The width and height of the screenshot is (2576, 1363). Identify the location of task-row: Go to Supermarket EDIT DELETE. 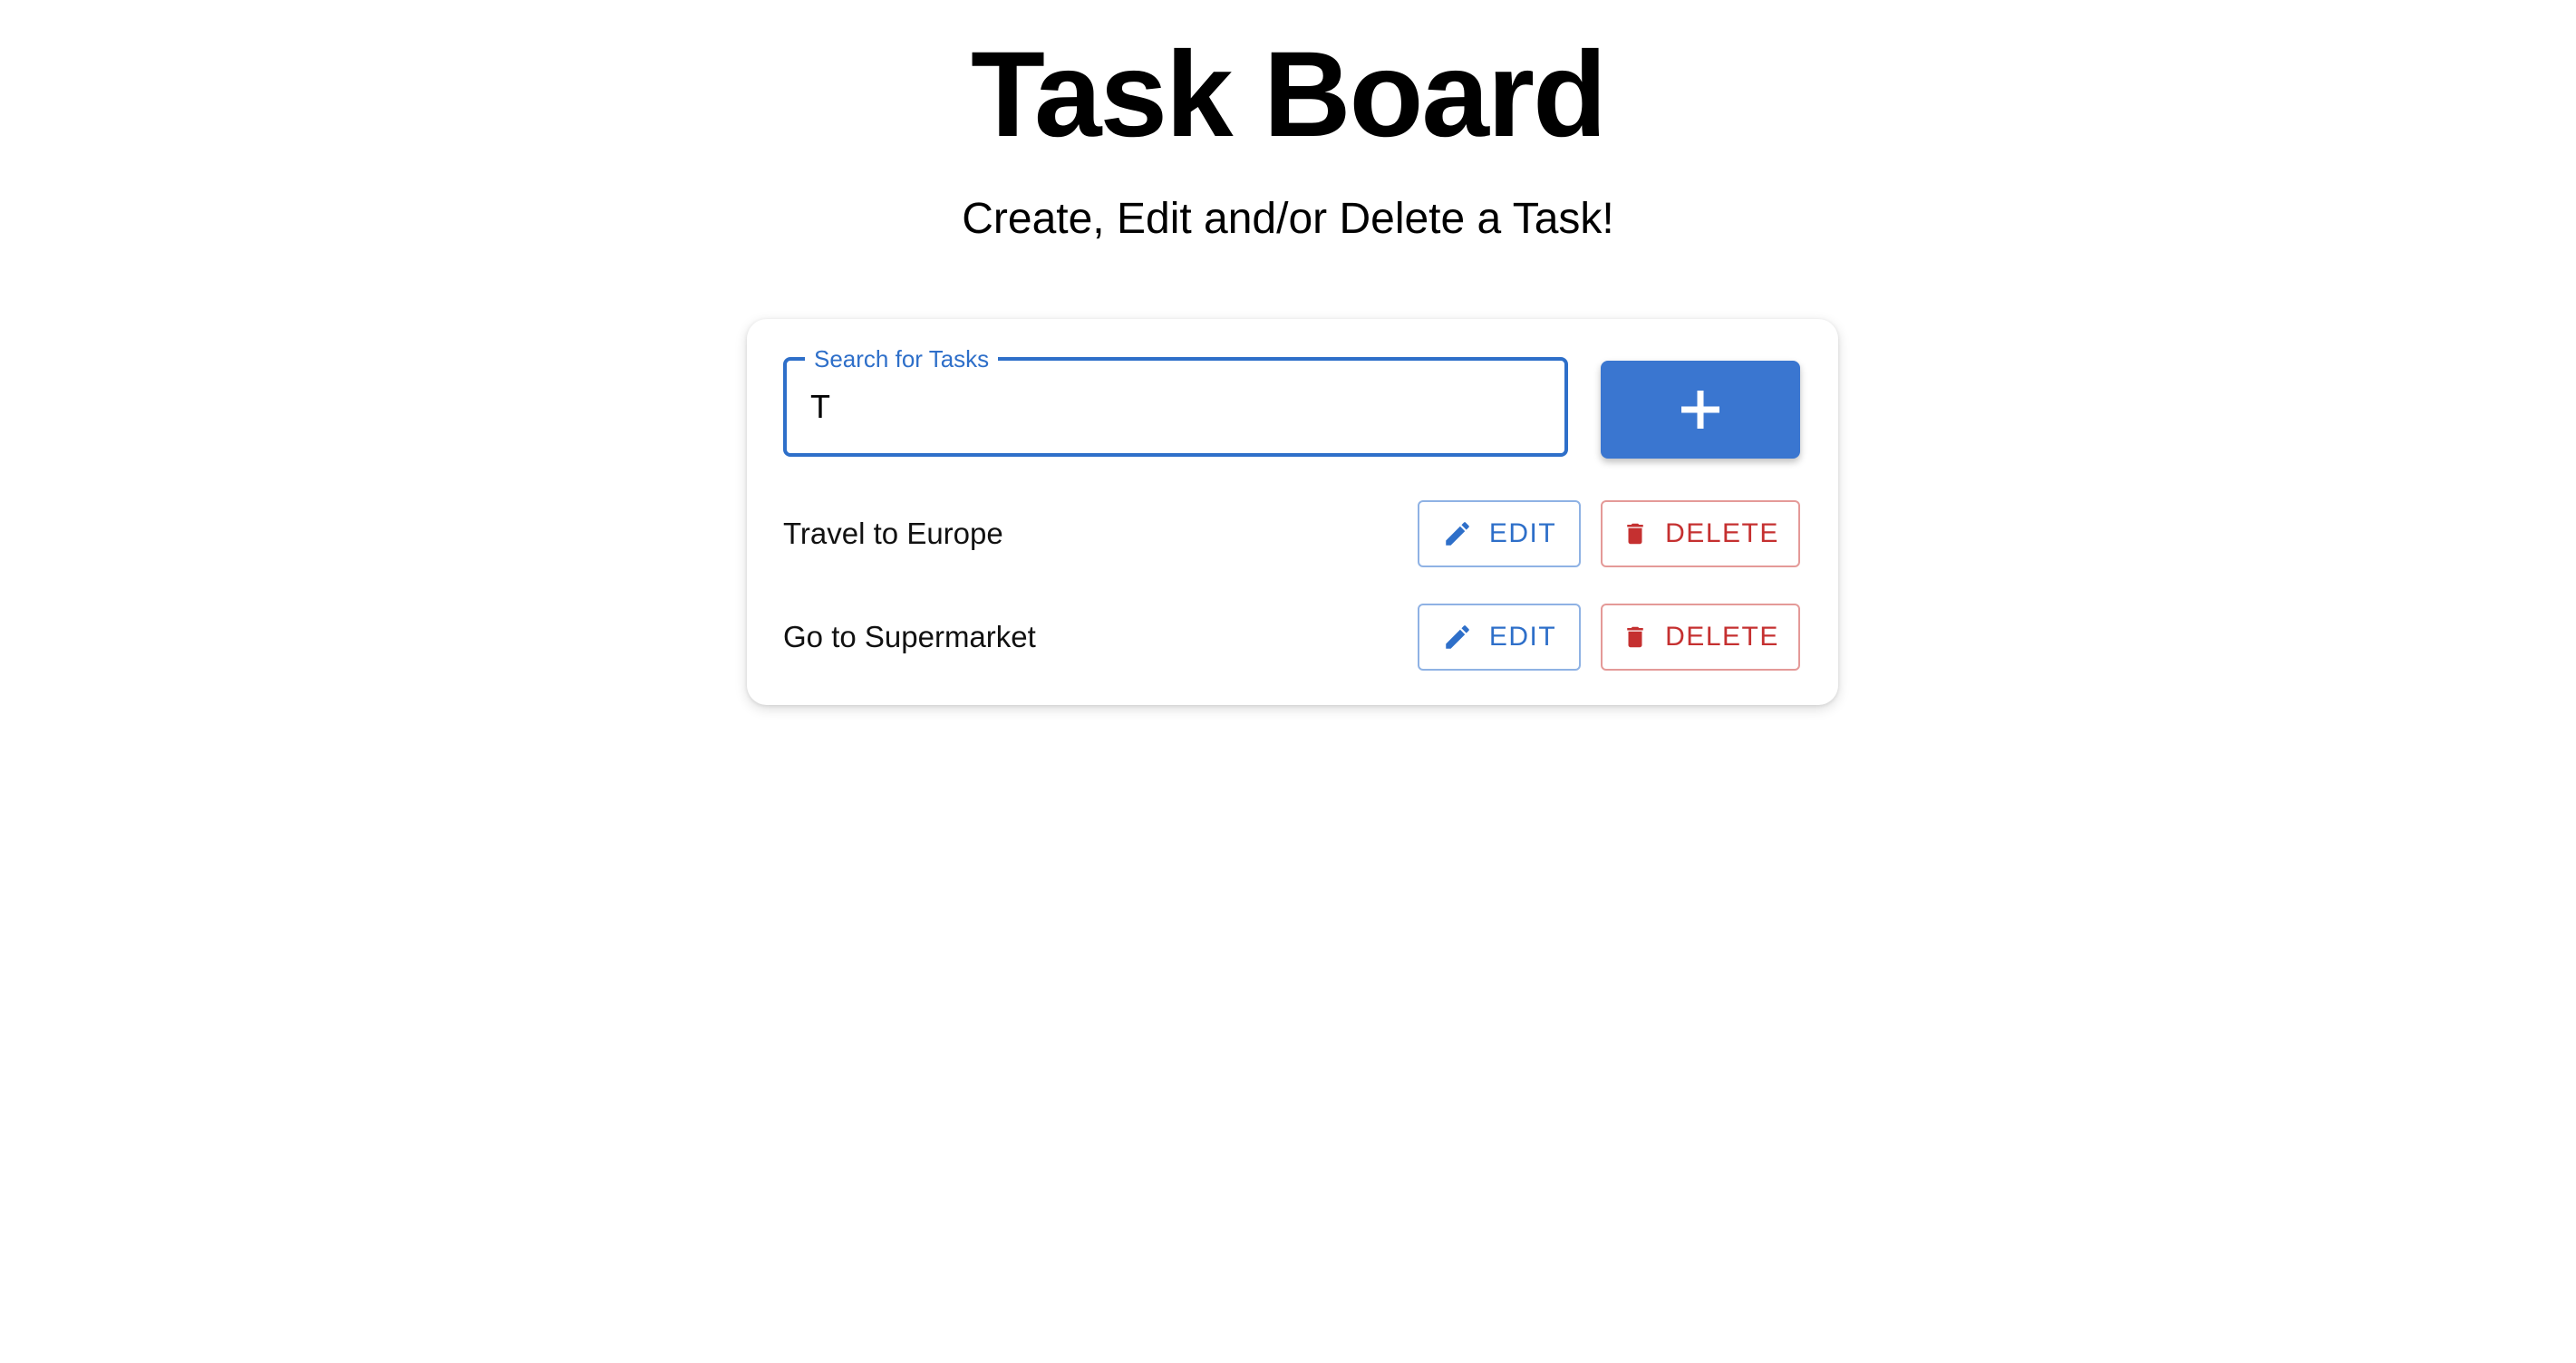
(1291, 637).